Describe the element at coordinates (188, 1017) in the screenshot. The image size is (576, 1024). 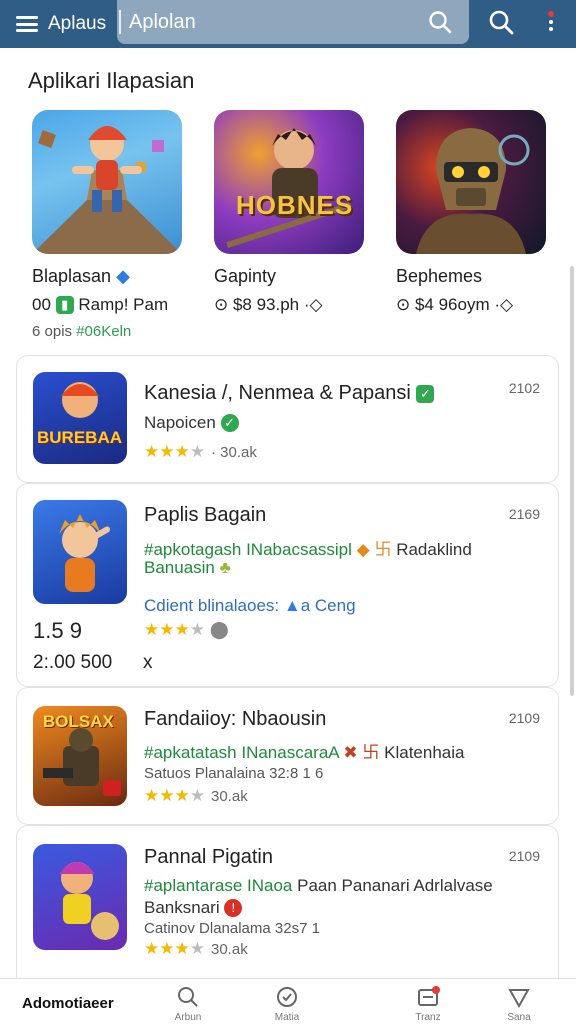
I see `nav-label: Arbun` at that location.